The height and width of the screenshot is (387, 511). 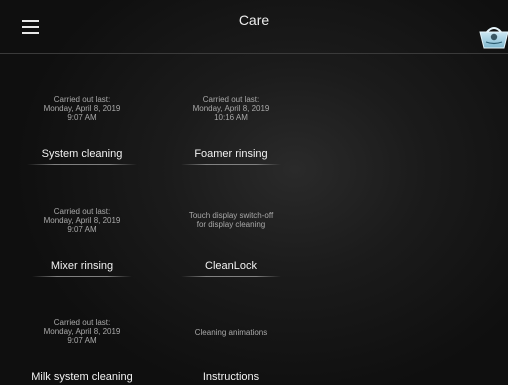 What do you see at coordinates (231, 332) in the screenshot?
I see `instructions-description: Cleaning animations` at bounding box center [231, 332].